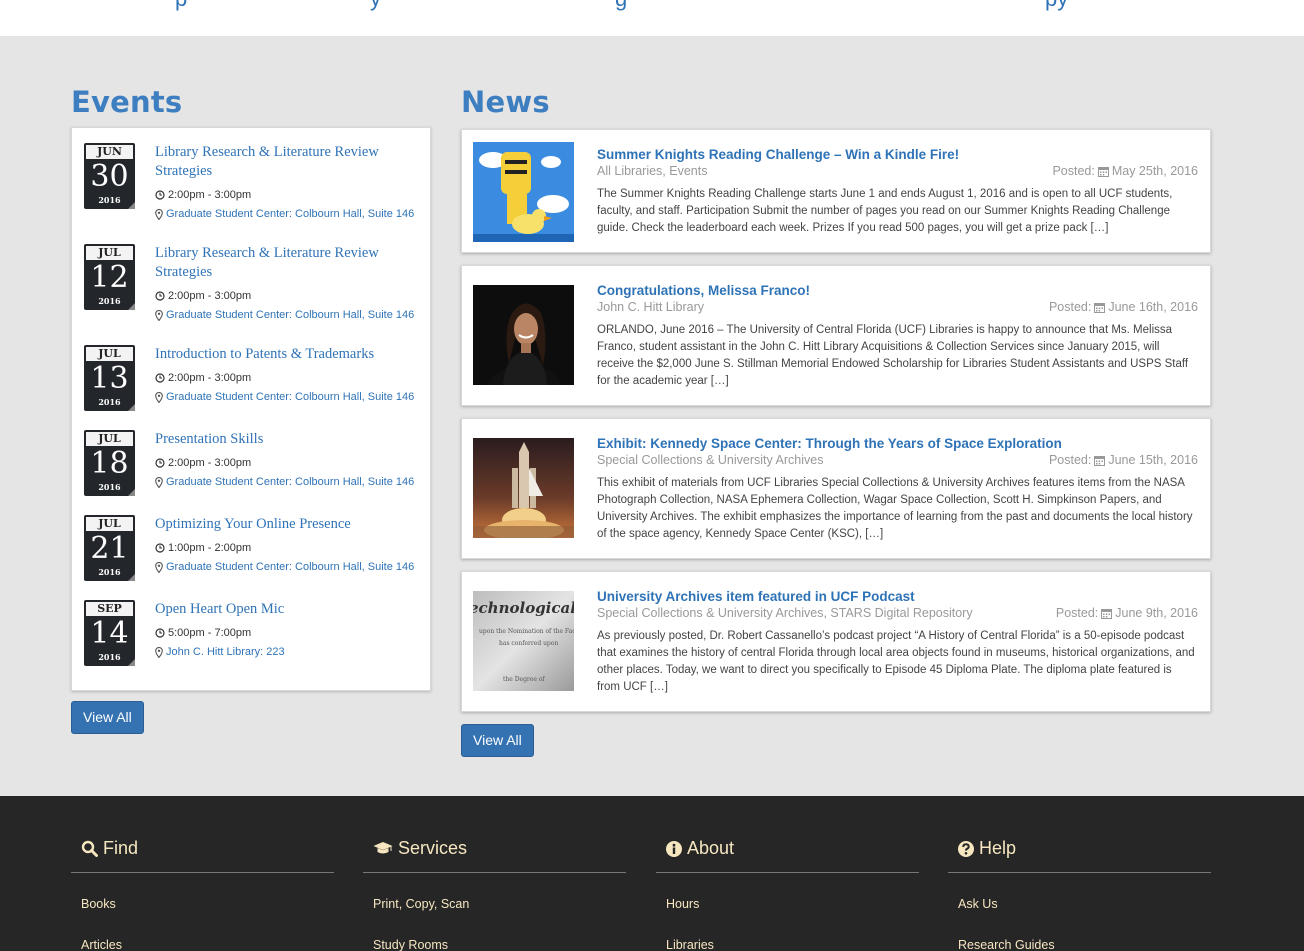 This screenshot has width=1304, height=951. What do you see at coordinates (109, 609) in the screenshot?
I see `event-month: SEP` at bounding box center [109, 609].